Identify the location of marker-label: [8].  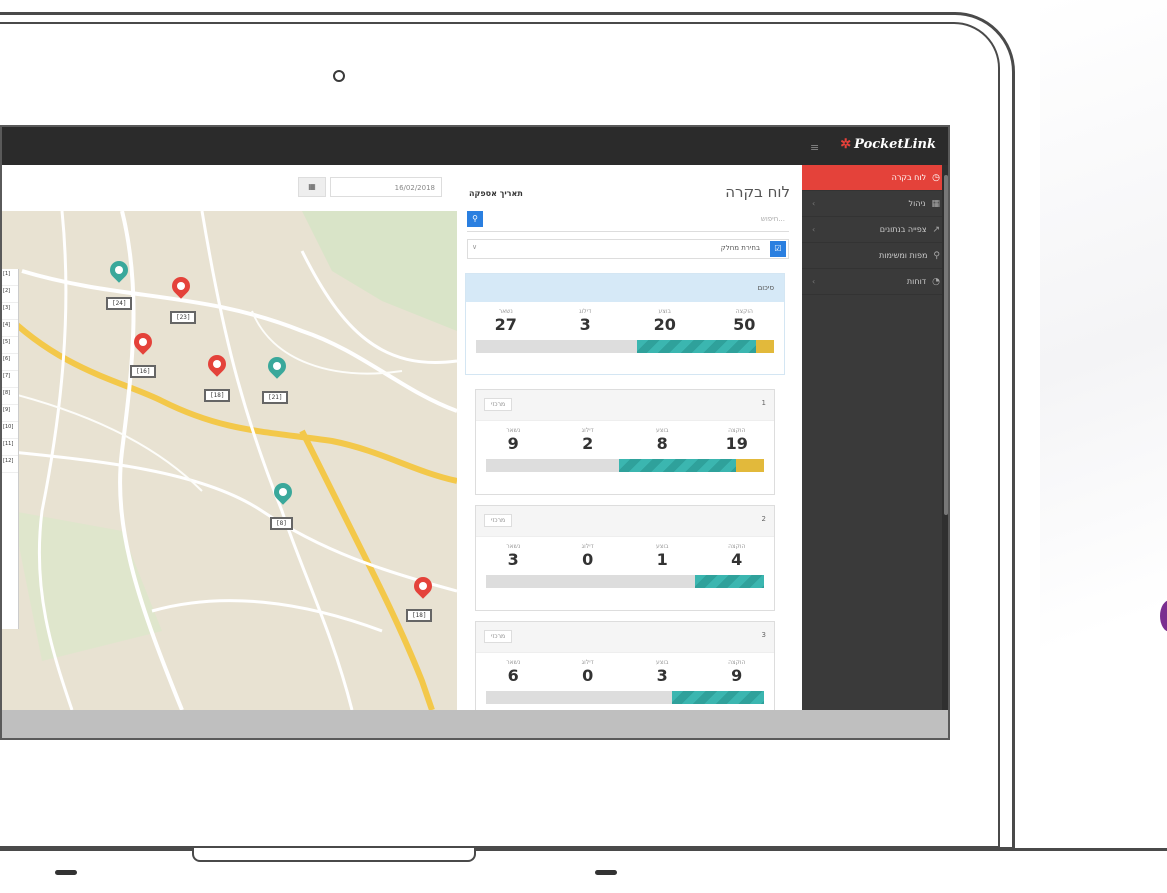
(281, 523).